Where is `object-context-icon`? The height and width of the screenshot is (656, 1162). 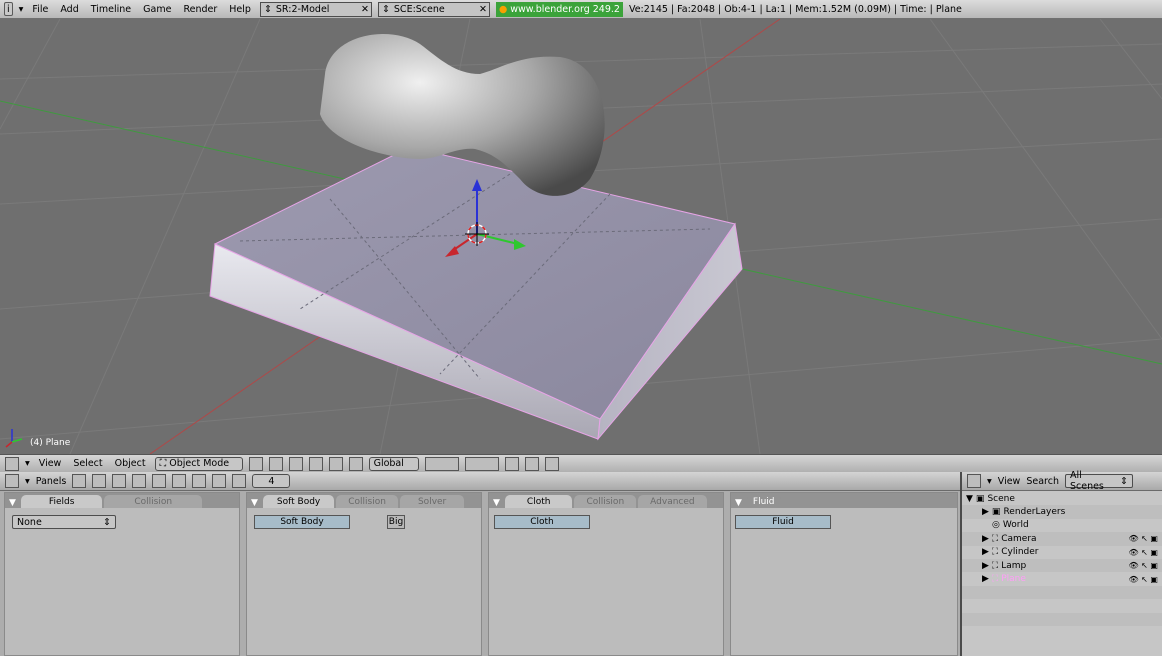
object-context-icon is located at coordinates (139, 481).